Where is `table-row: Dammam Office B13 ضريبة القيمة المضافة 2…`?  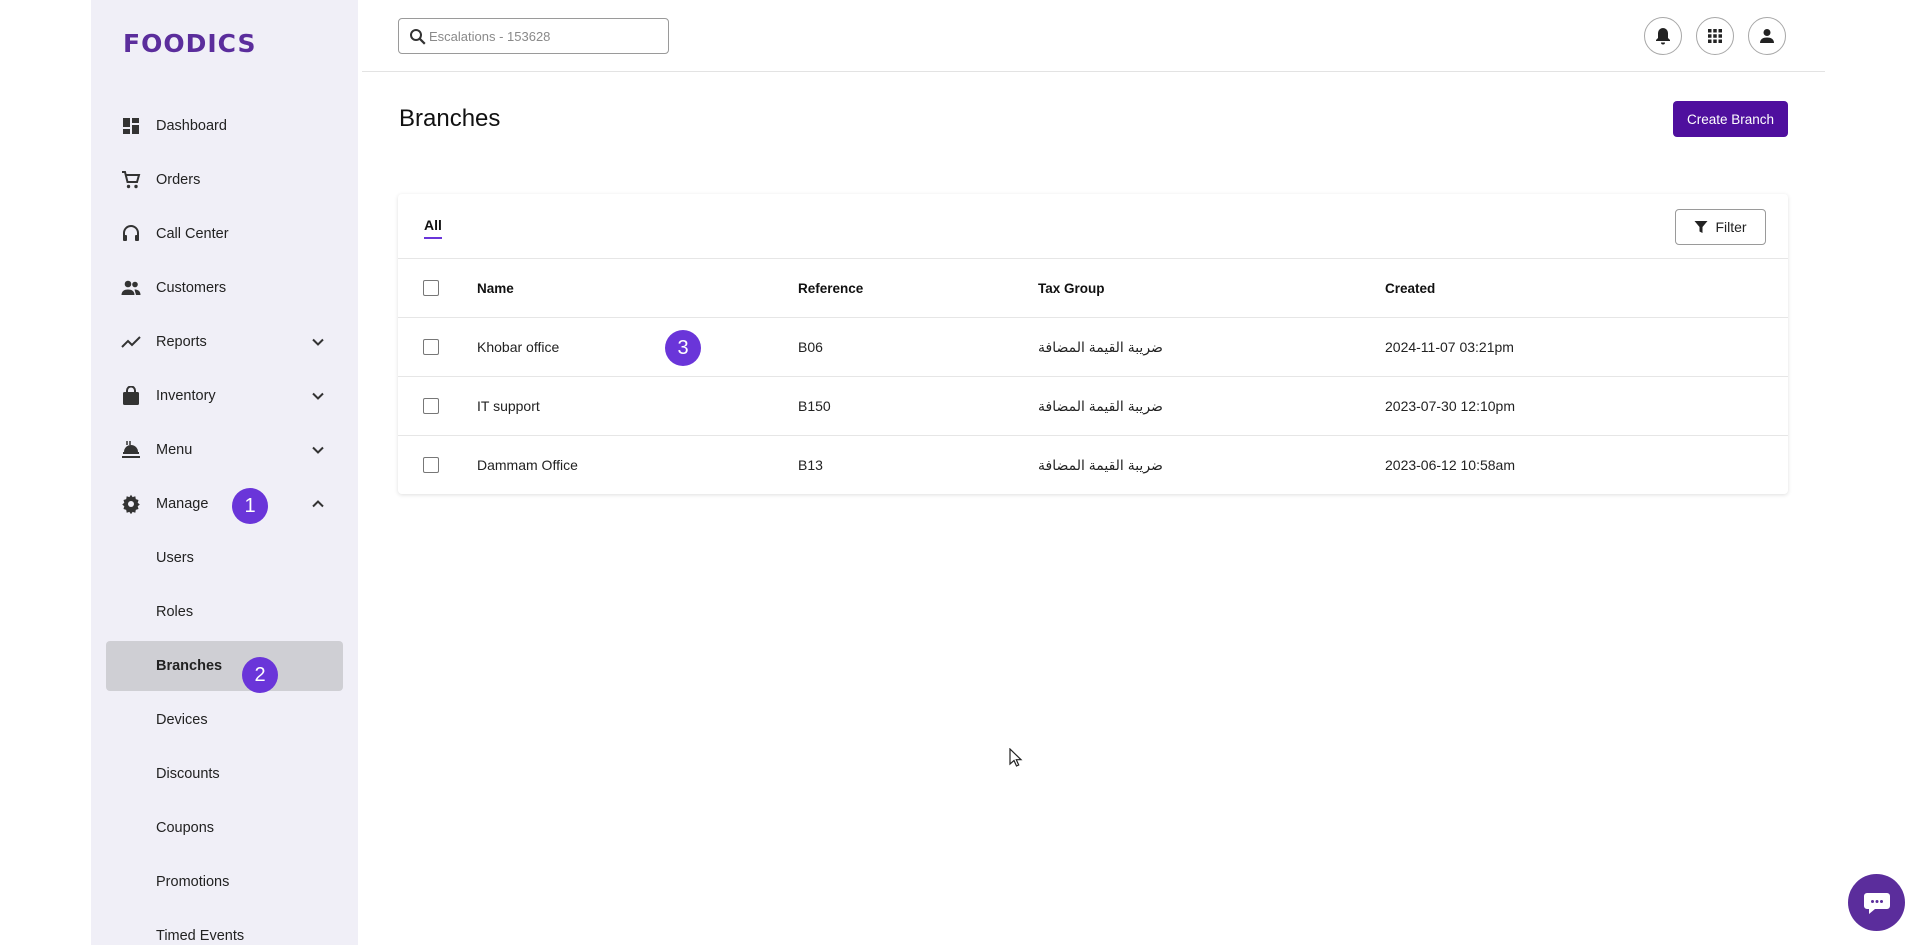
table-row: Dammam Office B13 ضريبة القيمة المضافة 2… is located at coordinates (1093, 465).